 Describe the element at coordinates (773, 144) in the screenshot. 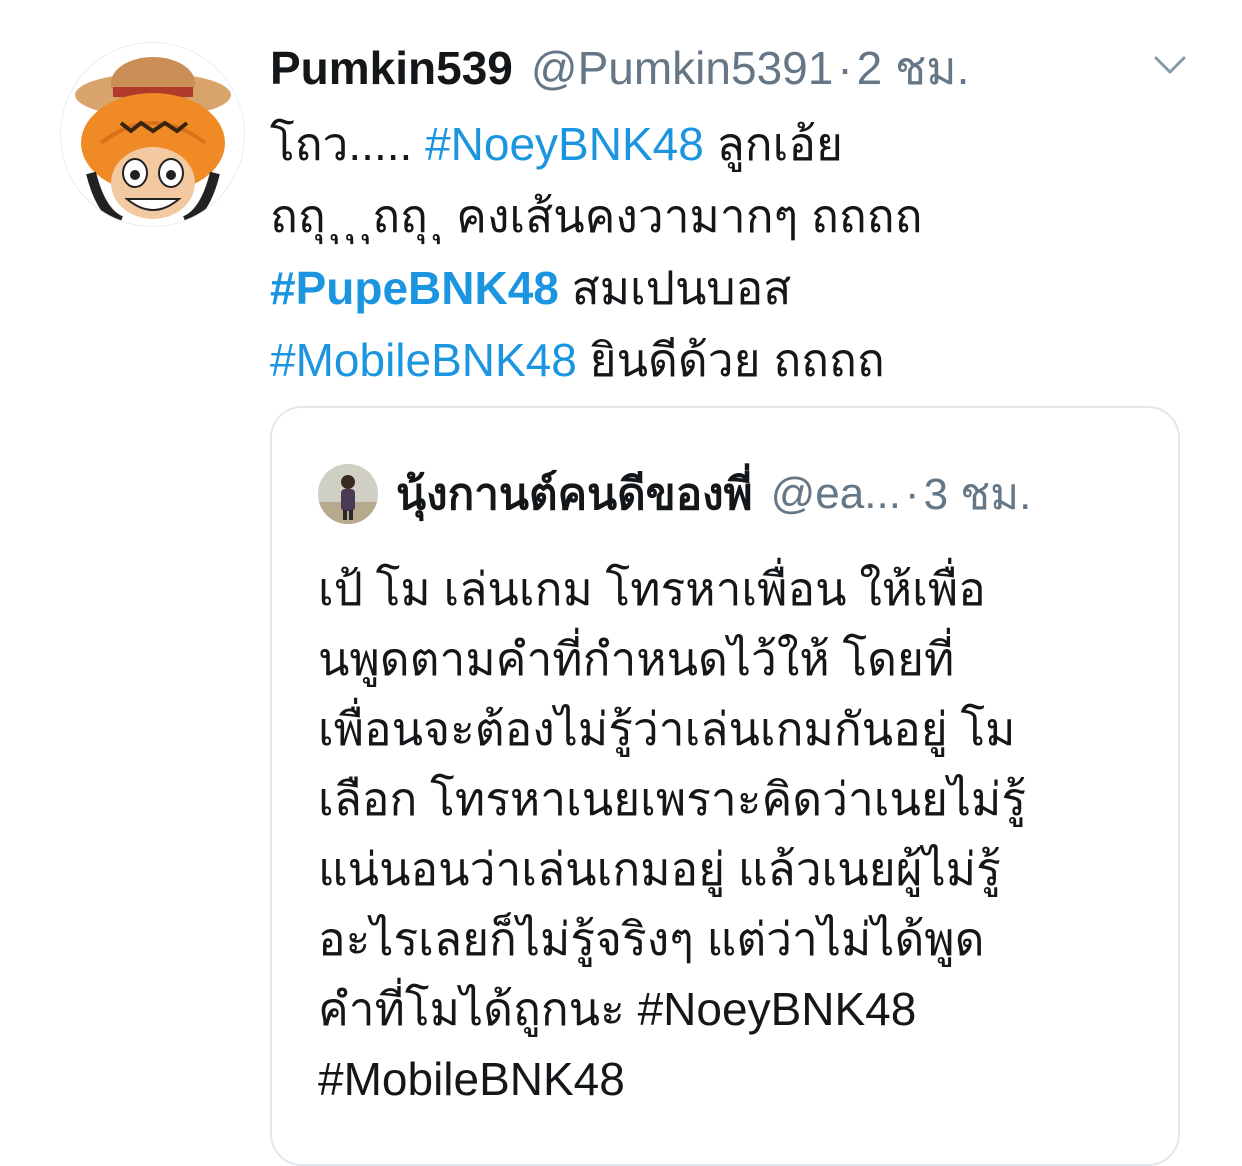

I see `tweet-text-segment: ลูกเอ้ย` at that location.